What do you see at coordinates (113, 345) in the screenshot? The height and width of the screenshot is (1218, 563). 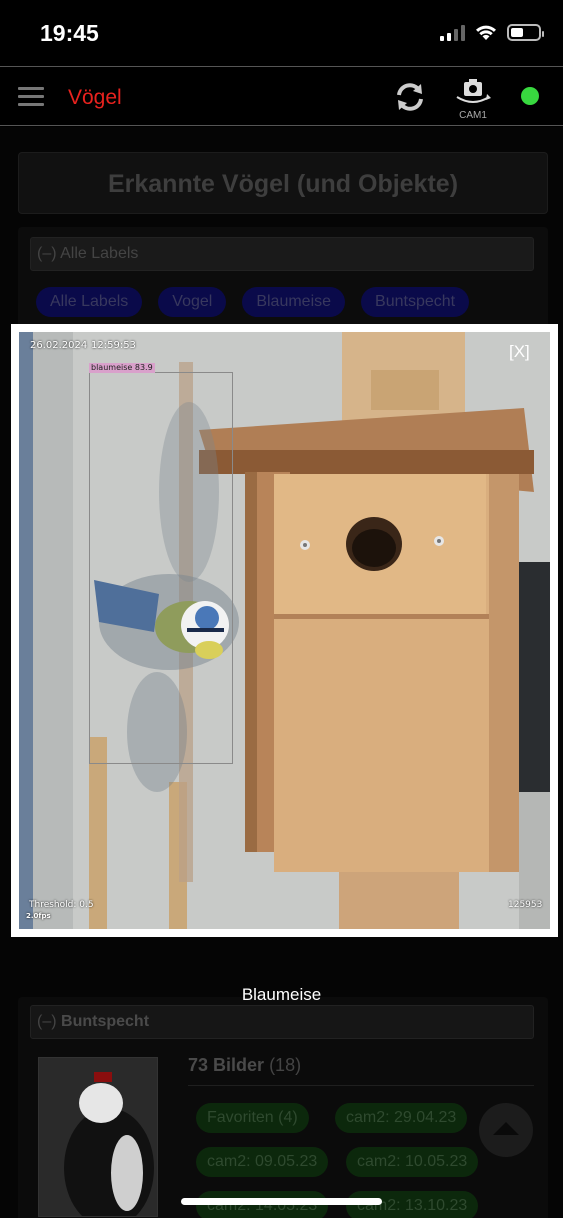 I see `overlay-time: 12:59:53` at bounding box center [113, 345].